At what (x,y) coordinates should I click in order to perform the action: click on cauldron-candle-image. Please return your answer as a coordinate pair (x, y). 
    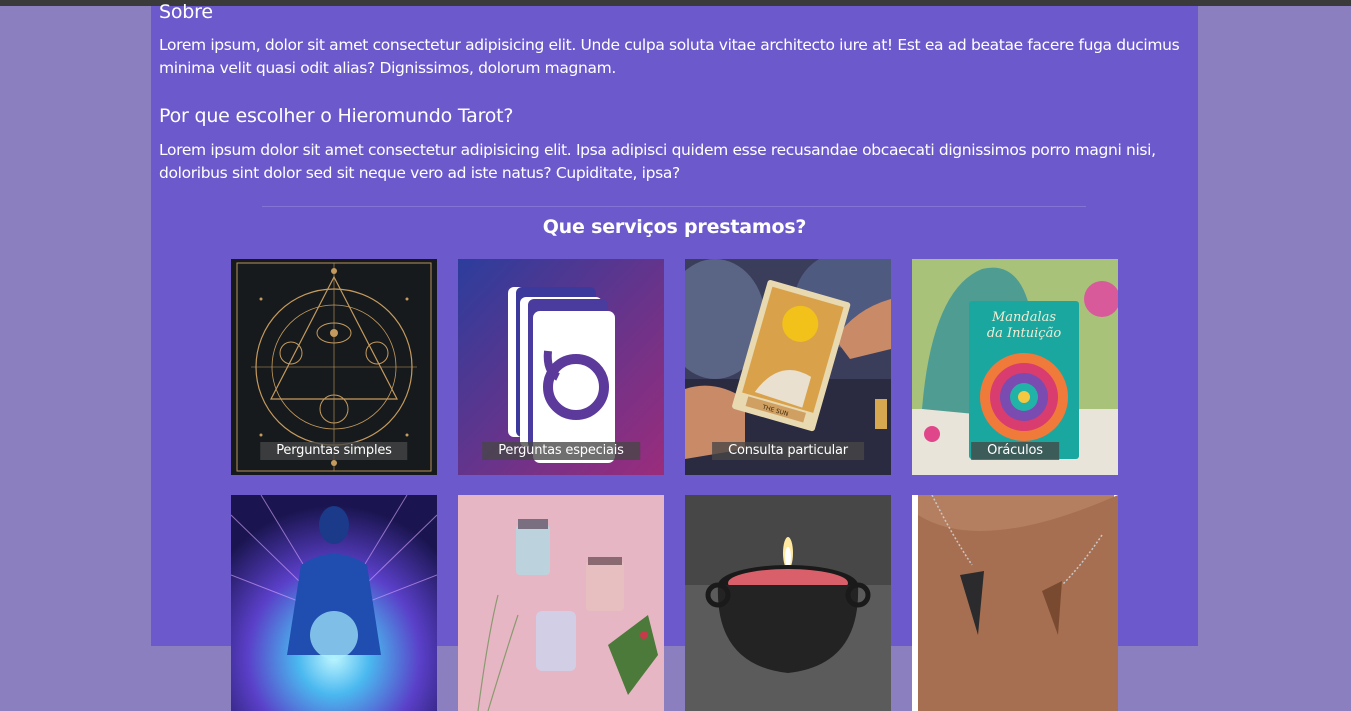
    Looking at the image, I should click on (788, 603).